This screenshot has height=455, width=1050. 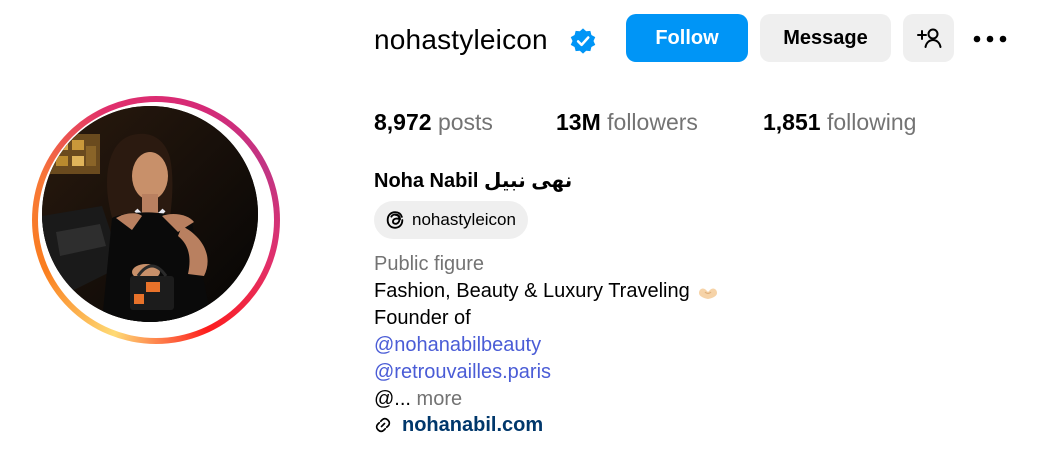 I want to click on more-options-button, so click(x=990, y=39).